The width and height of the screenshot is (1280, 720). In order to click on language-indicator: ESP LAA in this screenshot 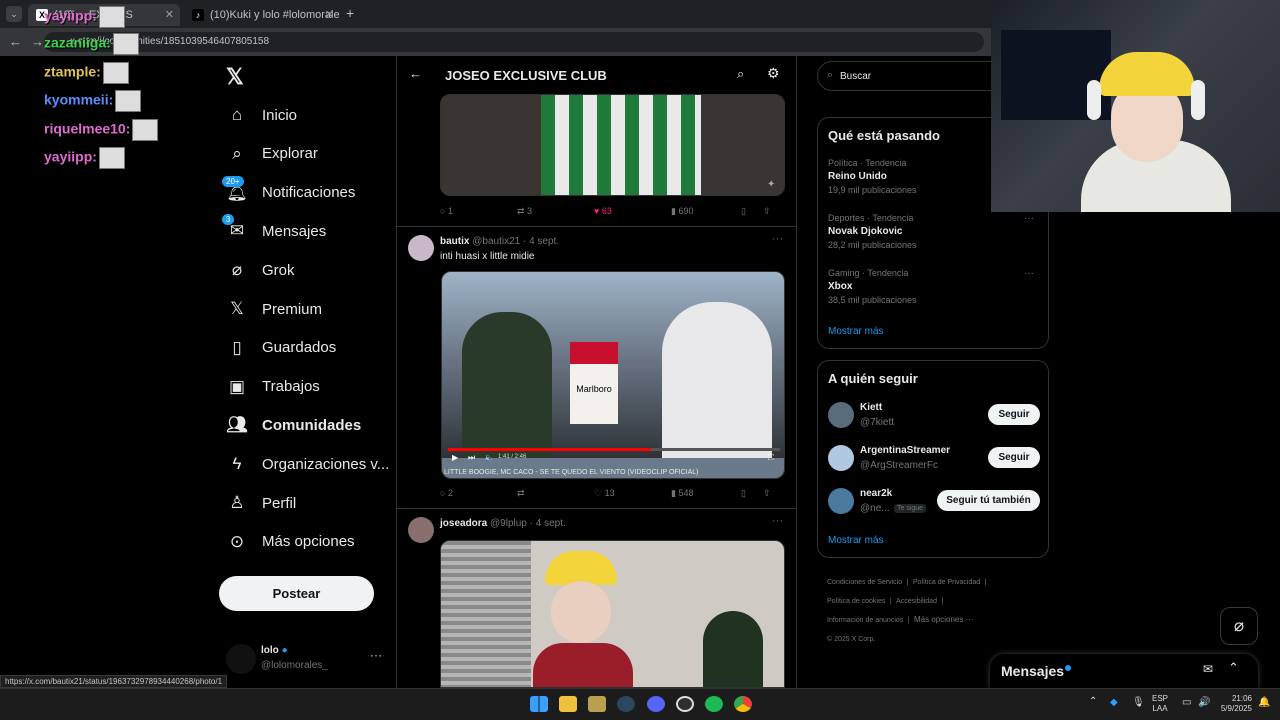, I will do `click(1160, 704)`.